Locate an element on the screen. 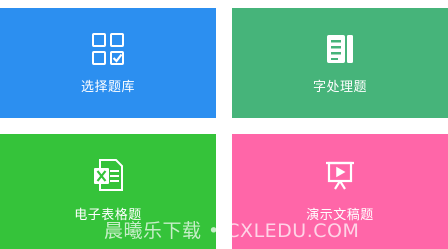 This screenshot has width=448, height=249. tile-label: 字处理题 is located at coordinates (339, 87).